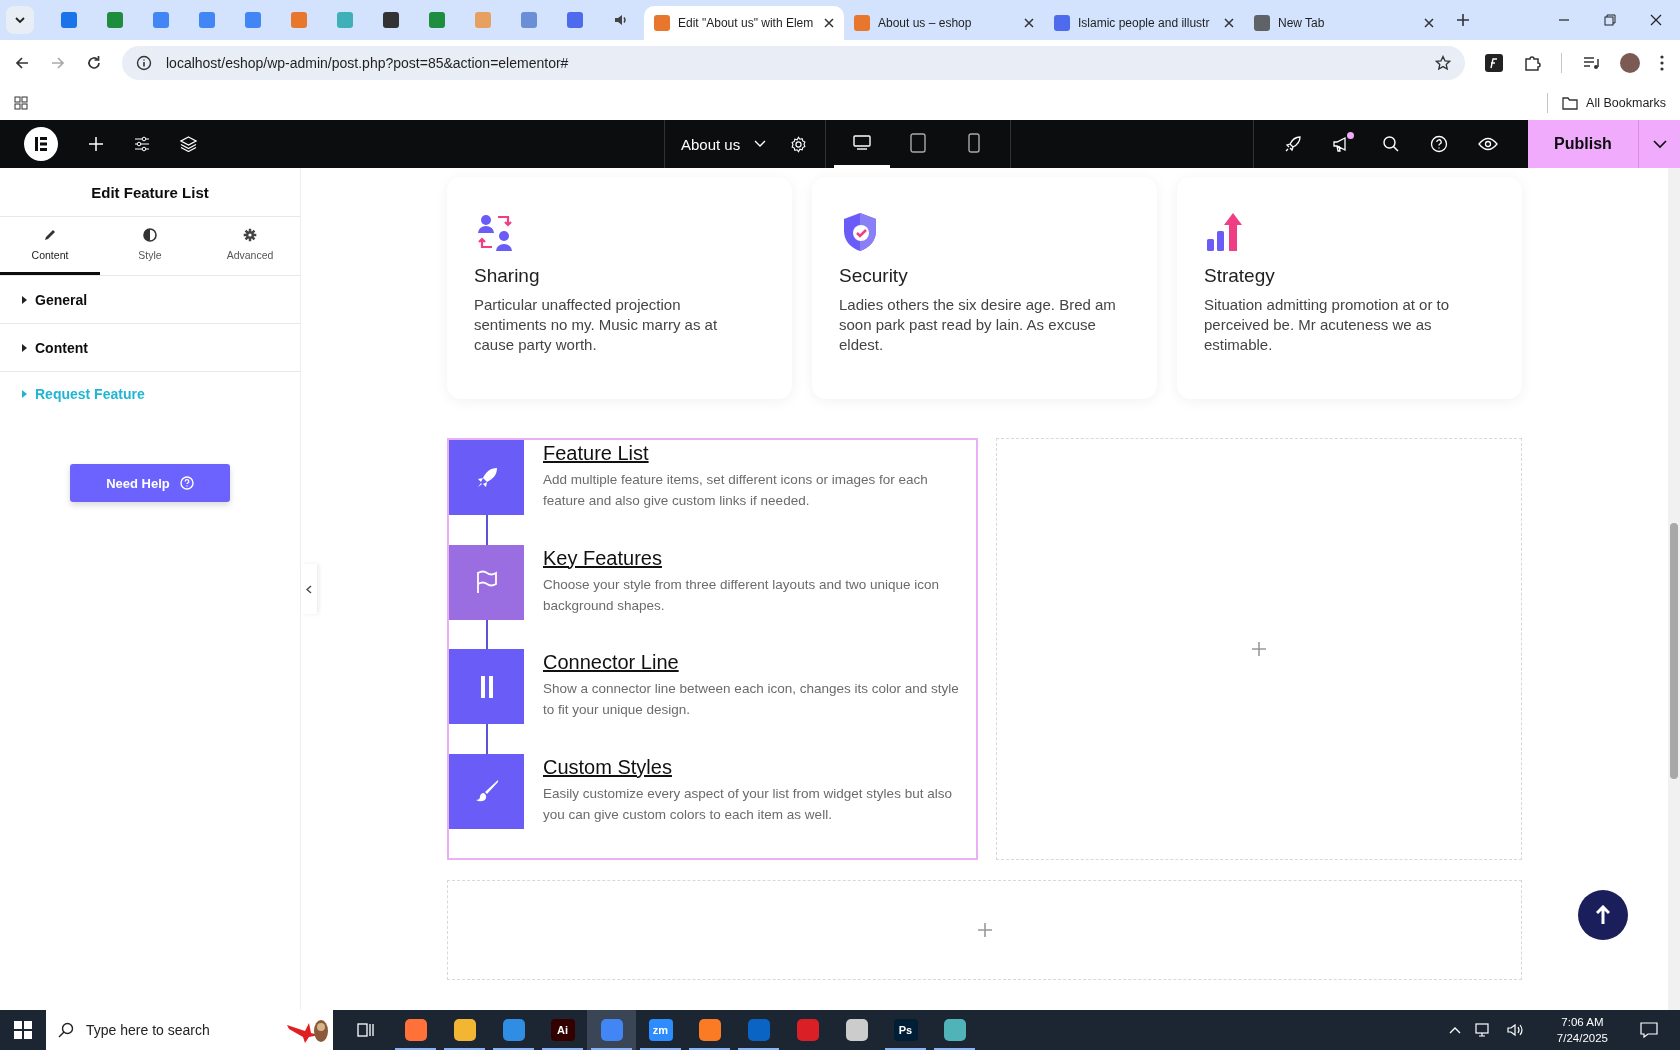 The width and height of the screenshot is (1680, 1050). I want to click on pencil-icon, so click(50, 235).